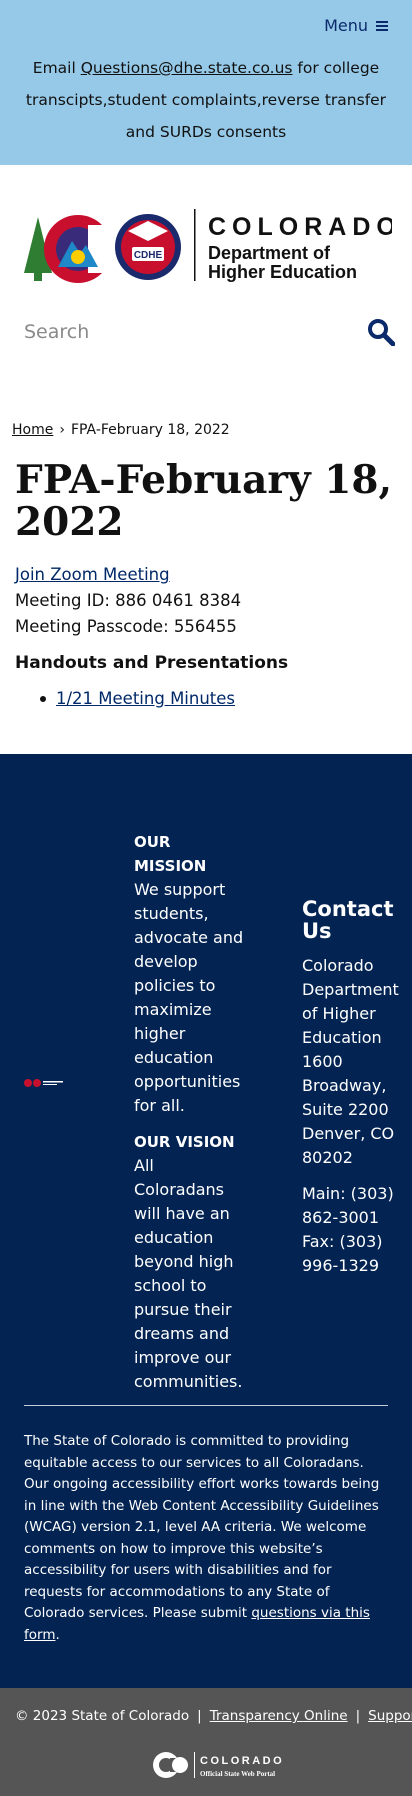 The image size is (412, 1796). Describe the element at coordinates (47, 1083) in the screenshot. I see `footer-cdhe-logo` at that location.